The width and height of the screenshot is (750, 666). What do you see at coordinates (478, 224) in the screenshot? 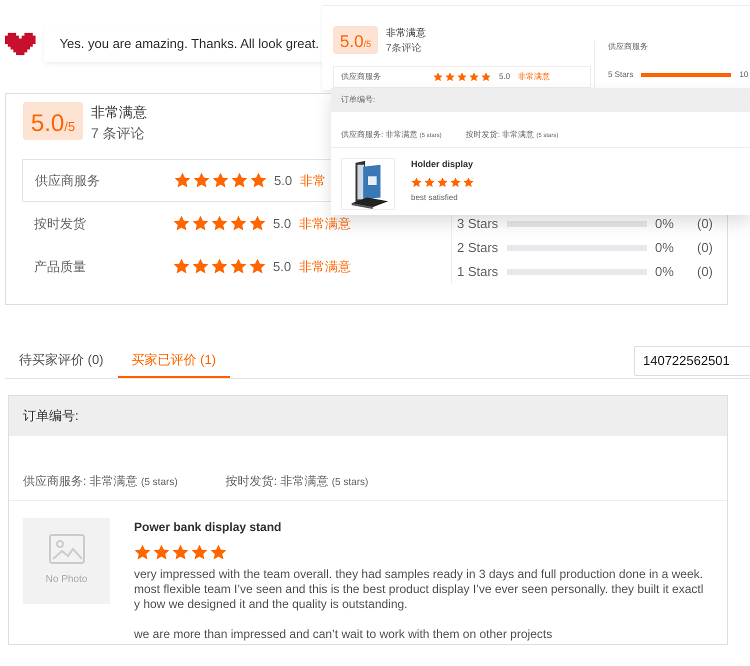
I see `star-level-label: 3 Stars` at bounding box center [478, 224].